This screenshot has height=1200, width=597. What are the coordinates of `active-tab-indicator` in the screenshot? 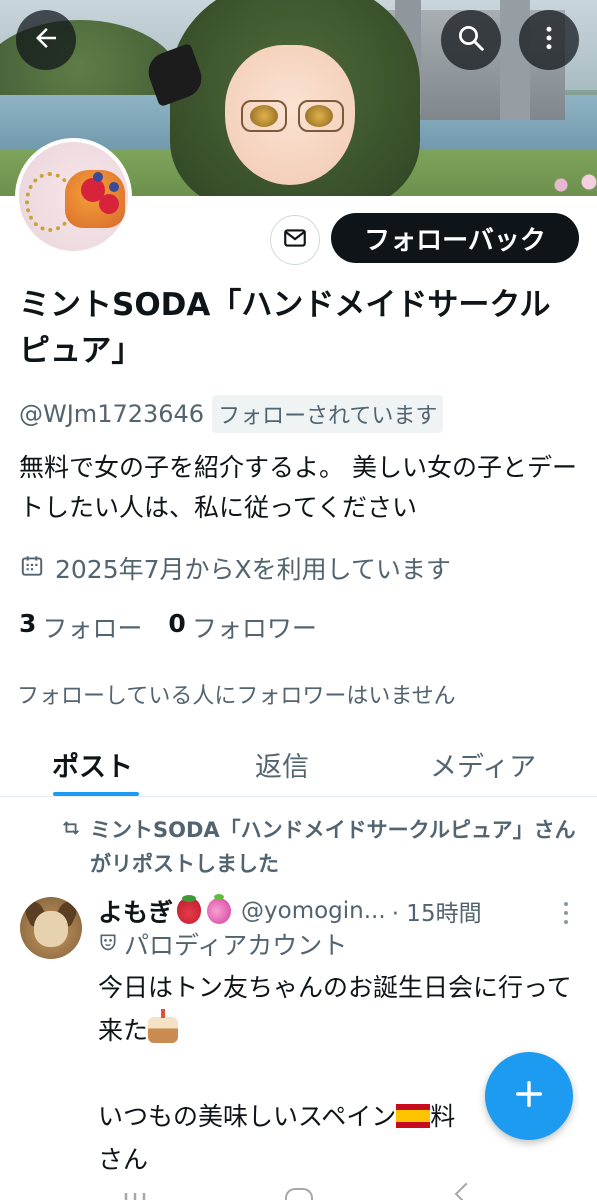 It's located at (96, 794).